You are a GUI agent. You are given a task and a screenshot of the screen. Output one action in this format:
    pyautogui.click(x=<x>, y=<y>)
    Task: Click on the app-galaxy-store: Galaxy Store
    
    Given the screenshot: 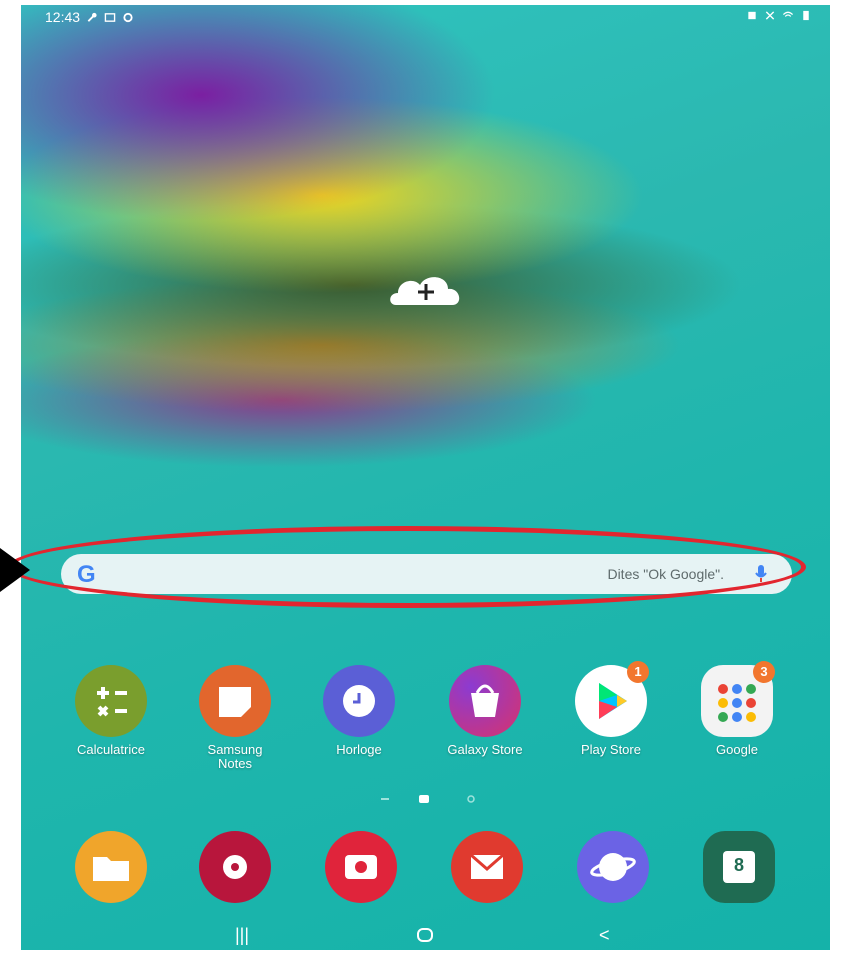 What is the action you would take?
    pyautogui.click(x=485, y=711)
    